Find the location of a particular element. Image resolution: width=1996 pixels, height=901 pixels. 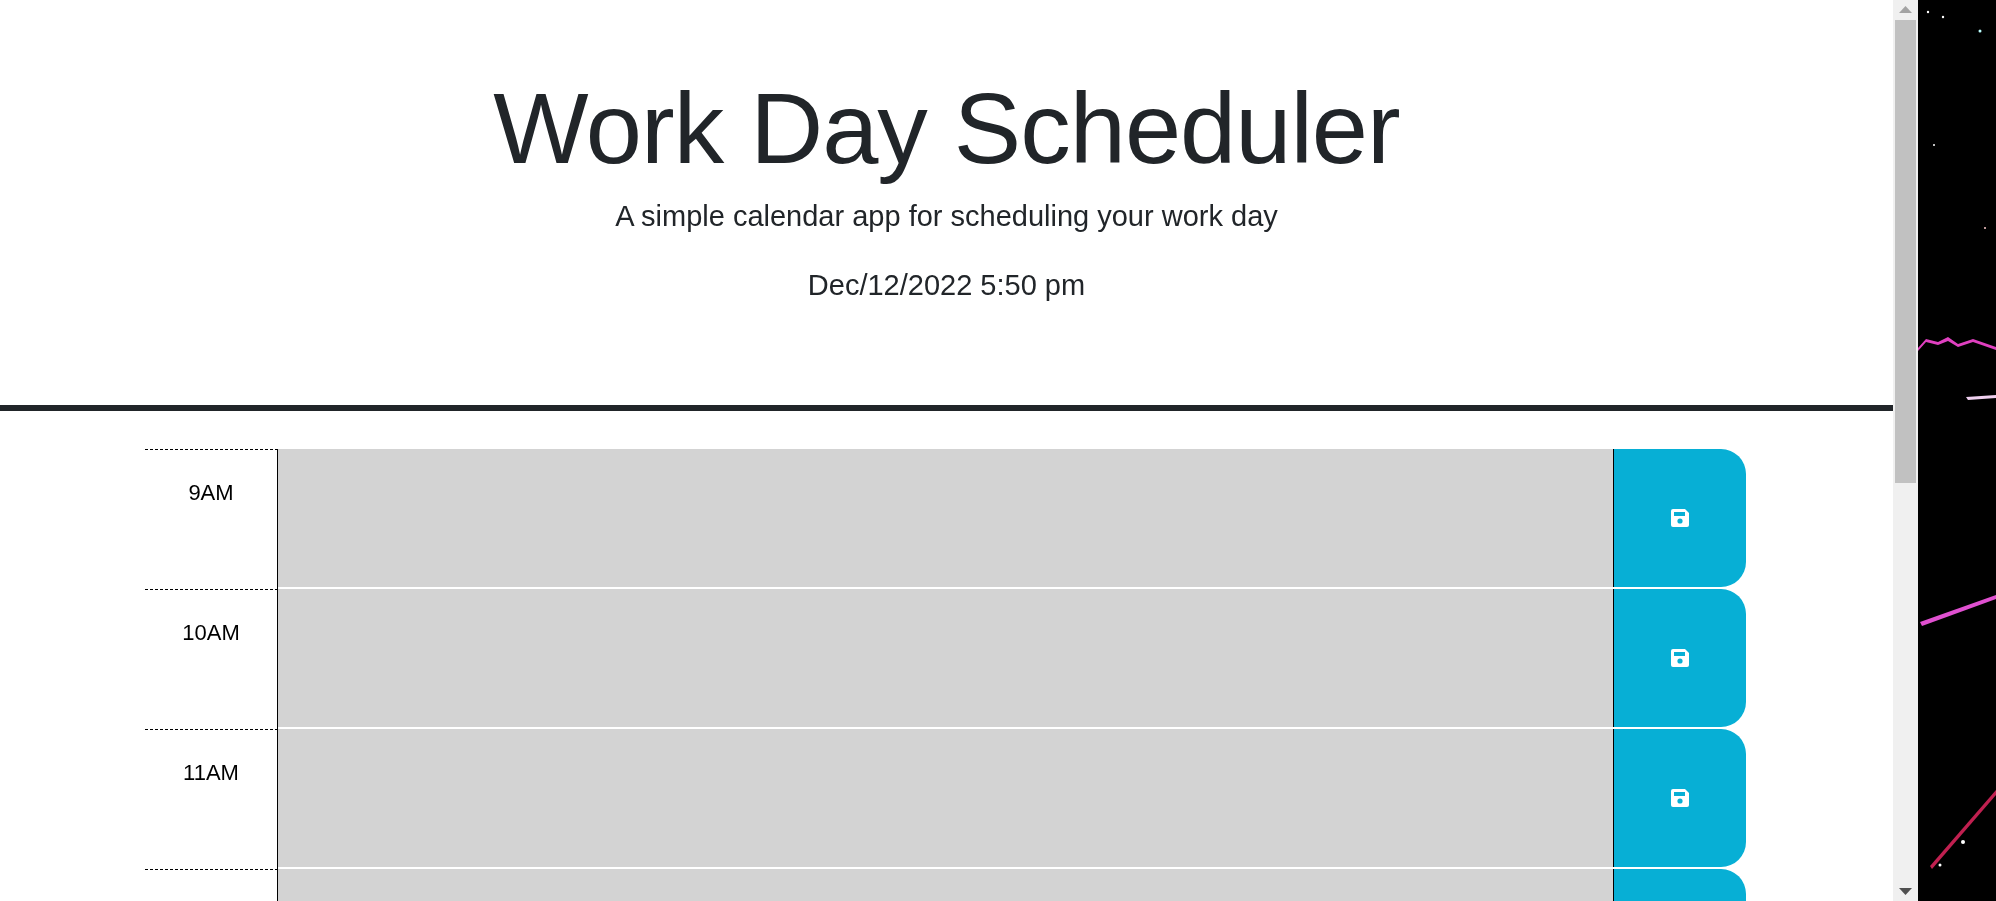

hour-label: 10AM is located at coordinates (211, 632).